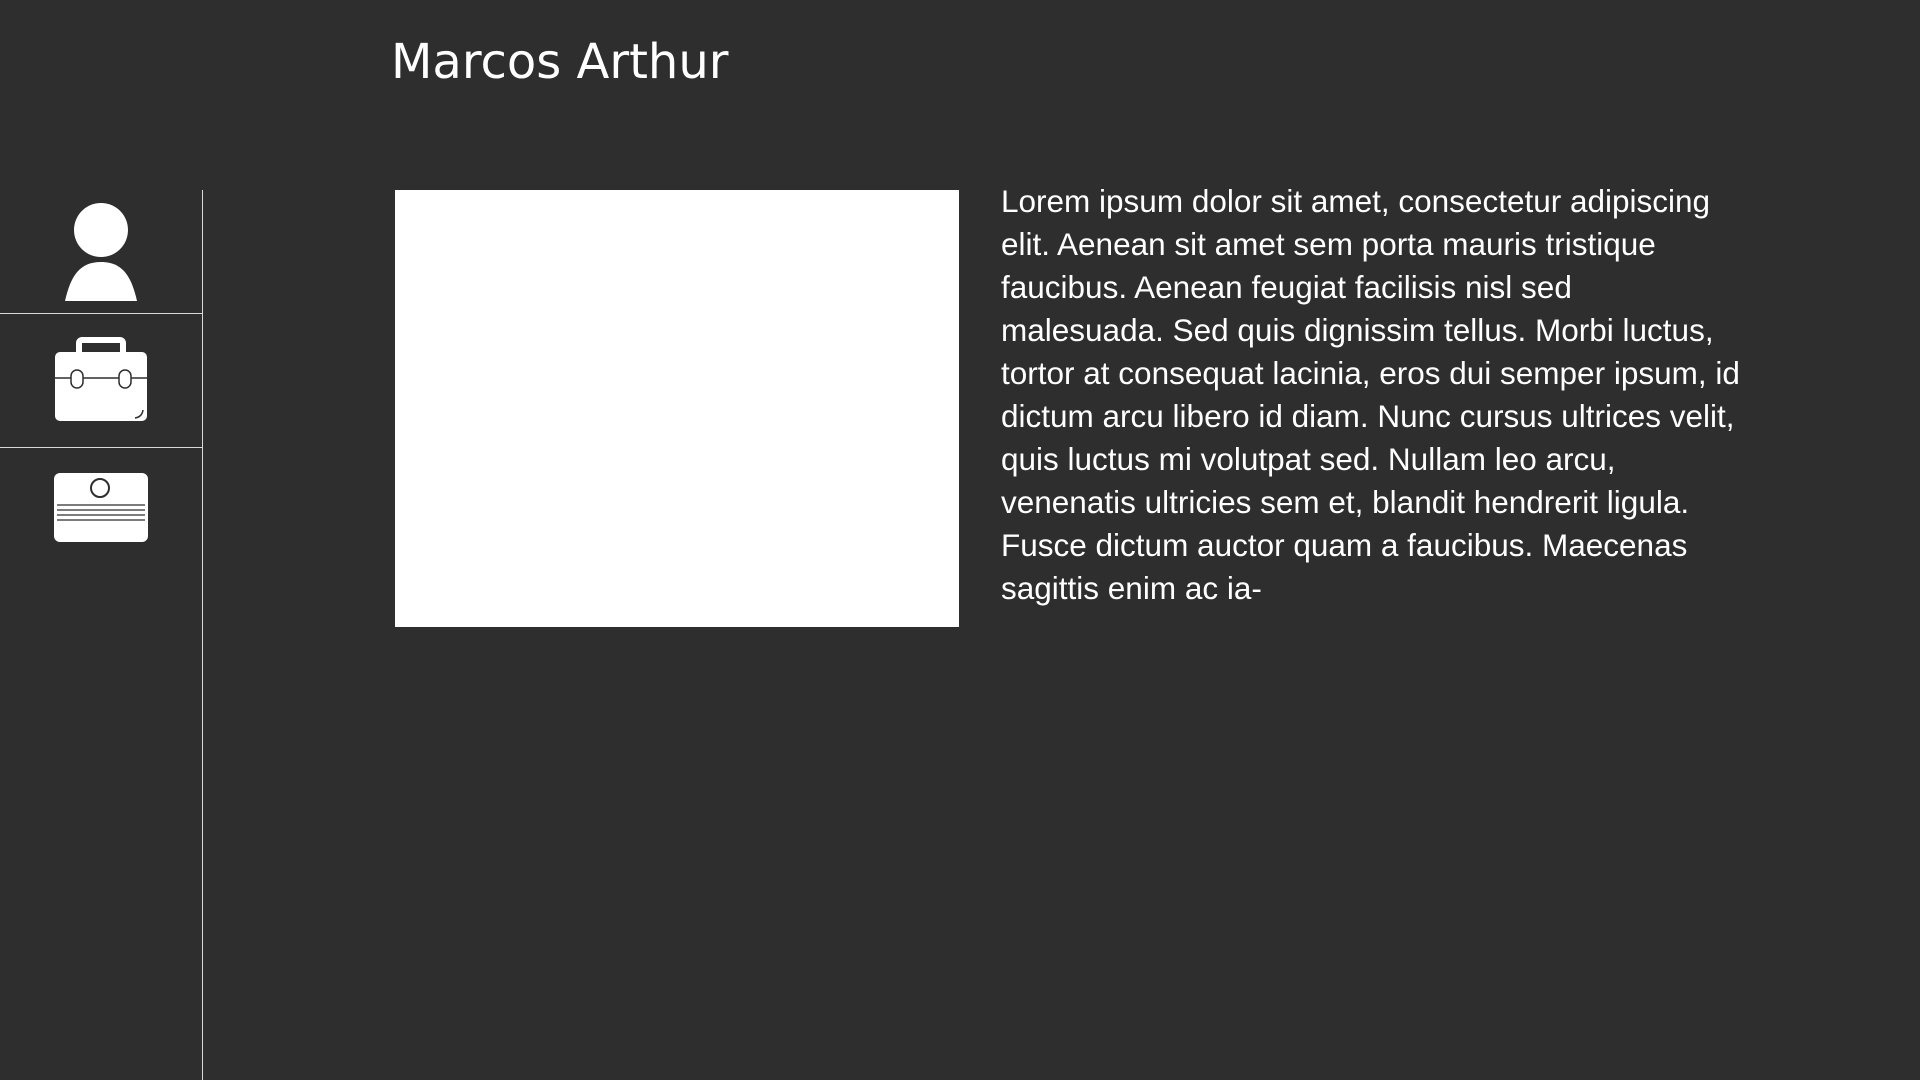 The width and height of the screenshot is (1920, 1080). I want to click on sidebar-item-contact, so click(101, 503).